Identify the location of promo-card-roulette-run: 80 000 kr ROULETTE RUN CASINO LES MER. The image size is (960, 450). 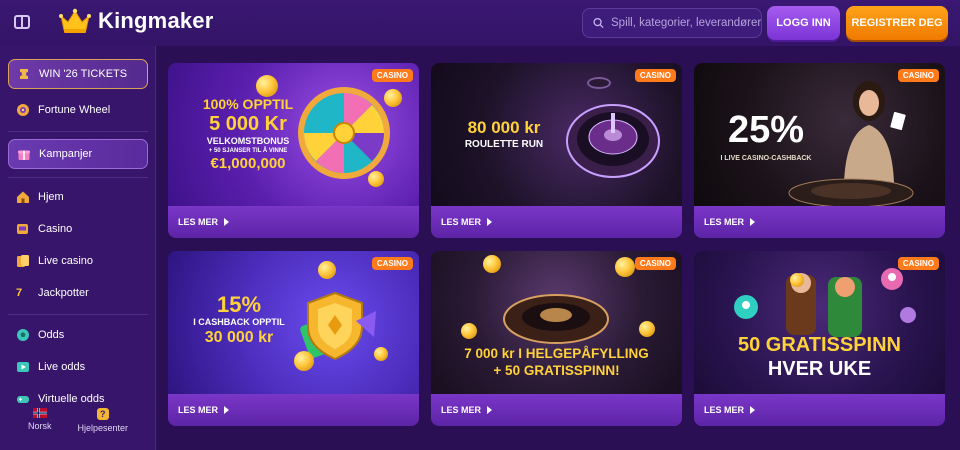
(556, 150).